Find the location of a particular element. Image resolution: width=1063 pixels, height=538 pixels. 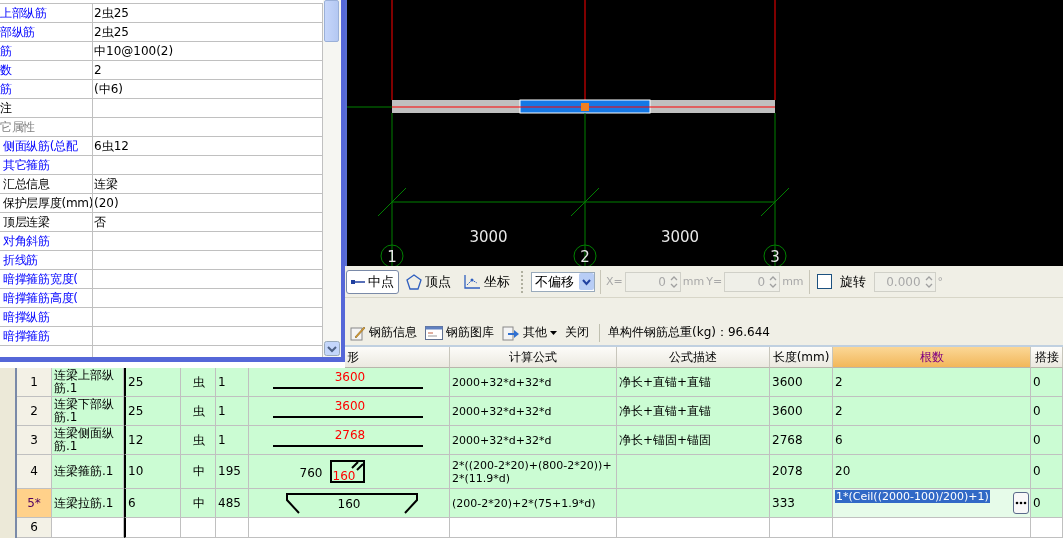

unit-label: mm is located at coordinates (793, 281).